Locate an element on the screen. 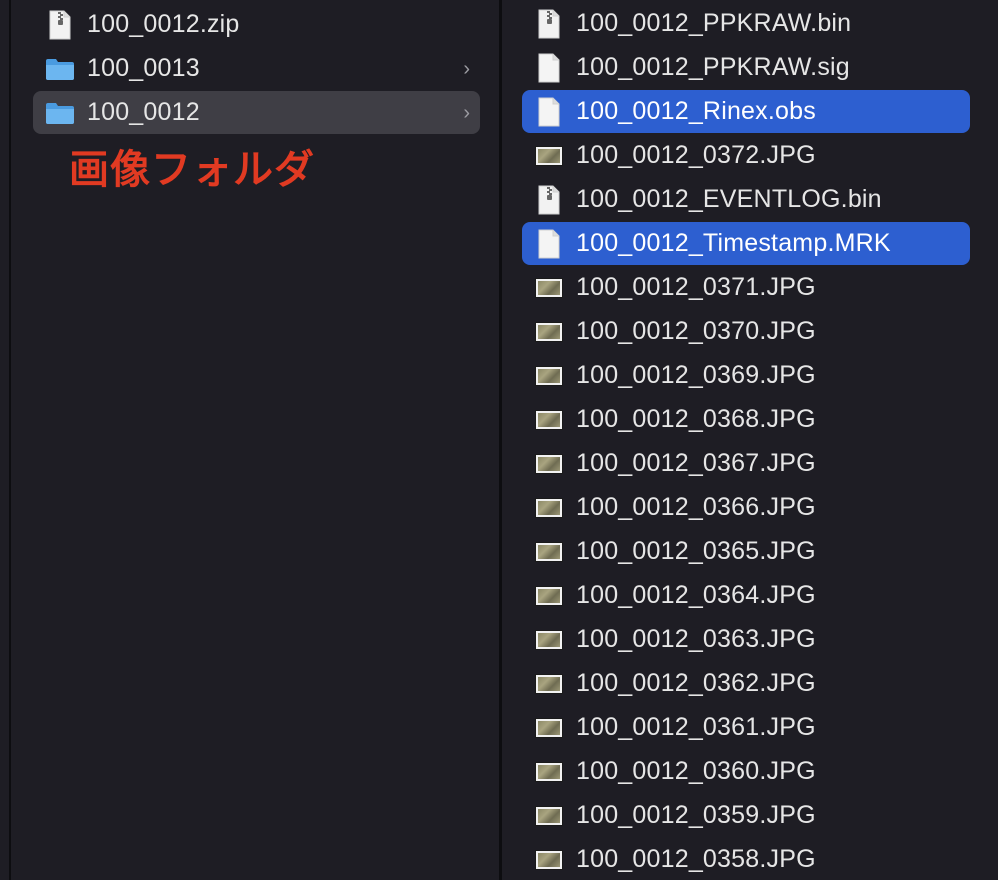 The width and height of the screenshot is (998, 880). file-row-zip: 100_0012.zip is located at coordinates (256, 24).